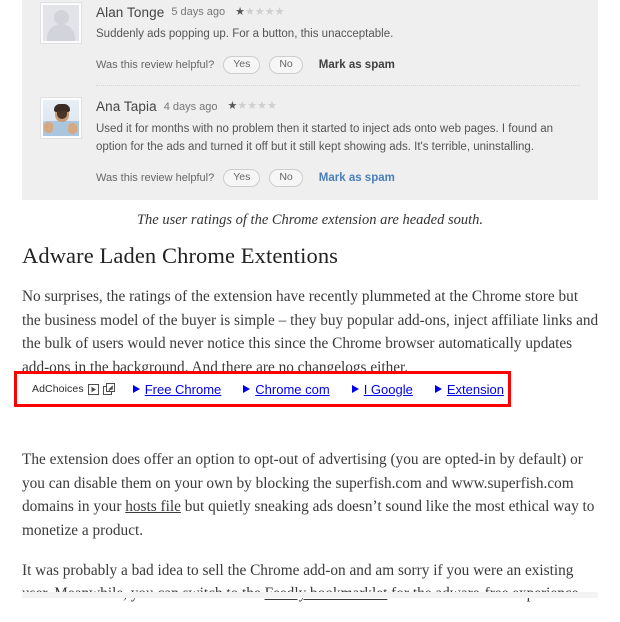 The image size is (620, 622). Describe the element at coordinates (310, 595) in the screenshot. I see `section-divider` at that location.